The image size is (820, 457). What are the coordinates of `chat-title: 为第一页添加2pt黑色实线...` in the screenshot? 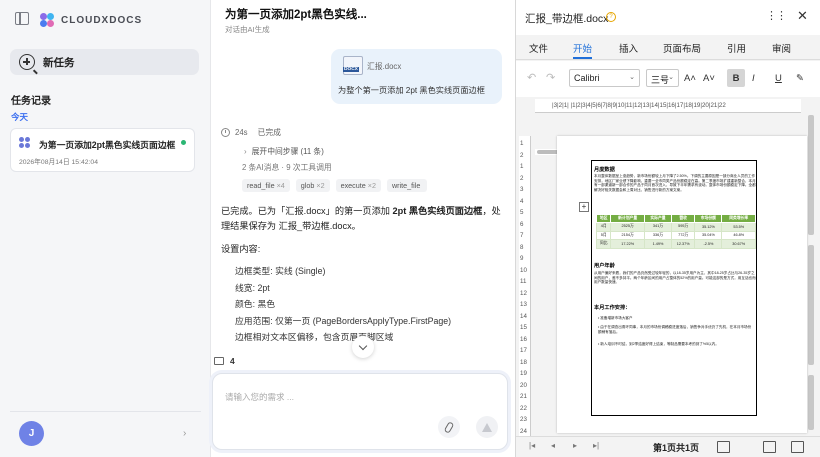 It's located at (296, 15).